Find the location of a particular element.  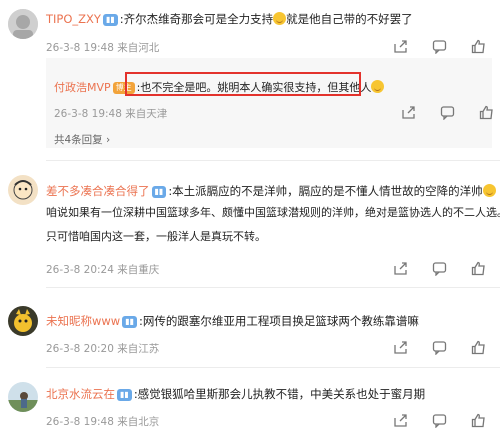

username: 未知昵称www is located at coordinates (83, 321).